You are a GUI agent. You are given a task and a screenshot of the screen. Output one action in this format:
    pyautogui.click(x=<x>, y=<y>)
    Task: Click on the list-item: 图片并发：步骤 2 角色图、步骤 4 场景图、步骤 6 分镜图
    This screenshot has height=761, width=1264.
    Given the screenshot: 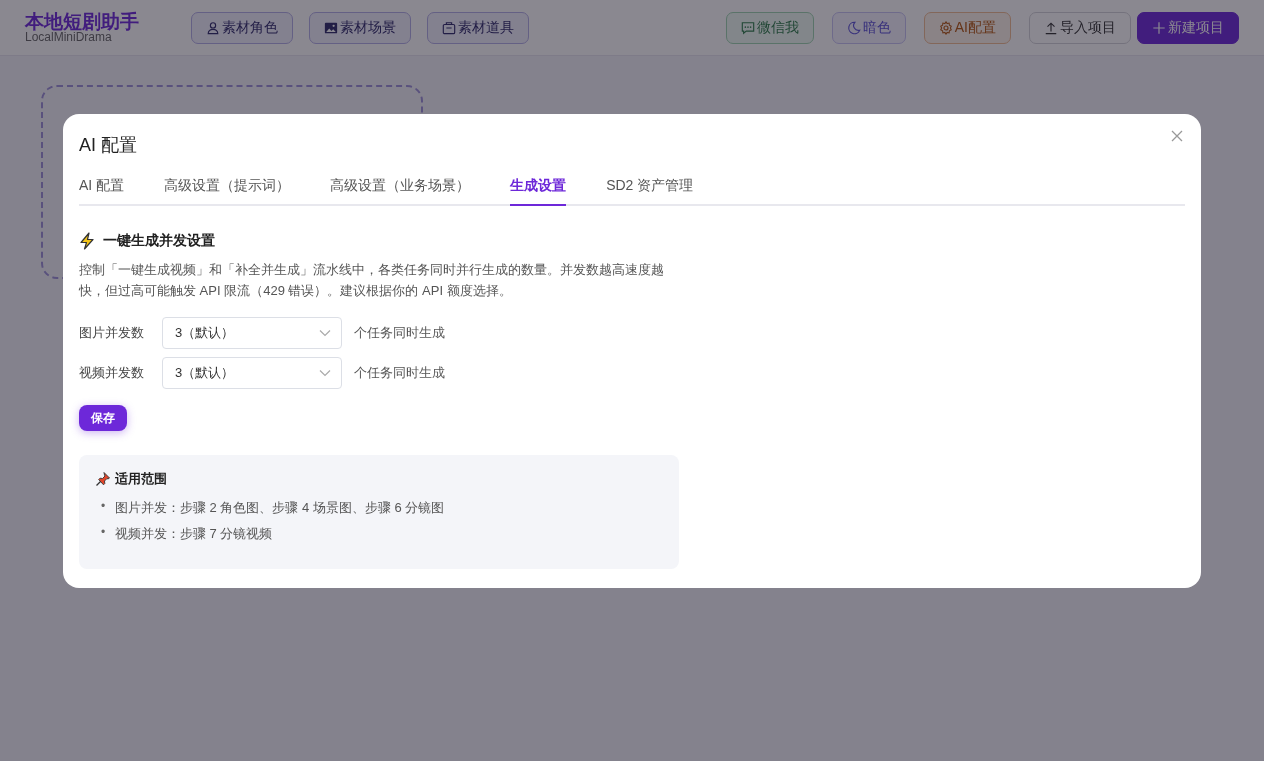 What is the action you would take?
    pyautogui.click(x=280, y=507)
    